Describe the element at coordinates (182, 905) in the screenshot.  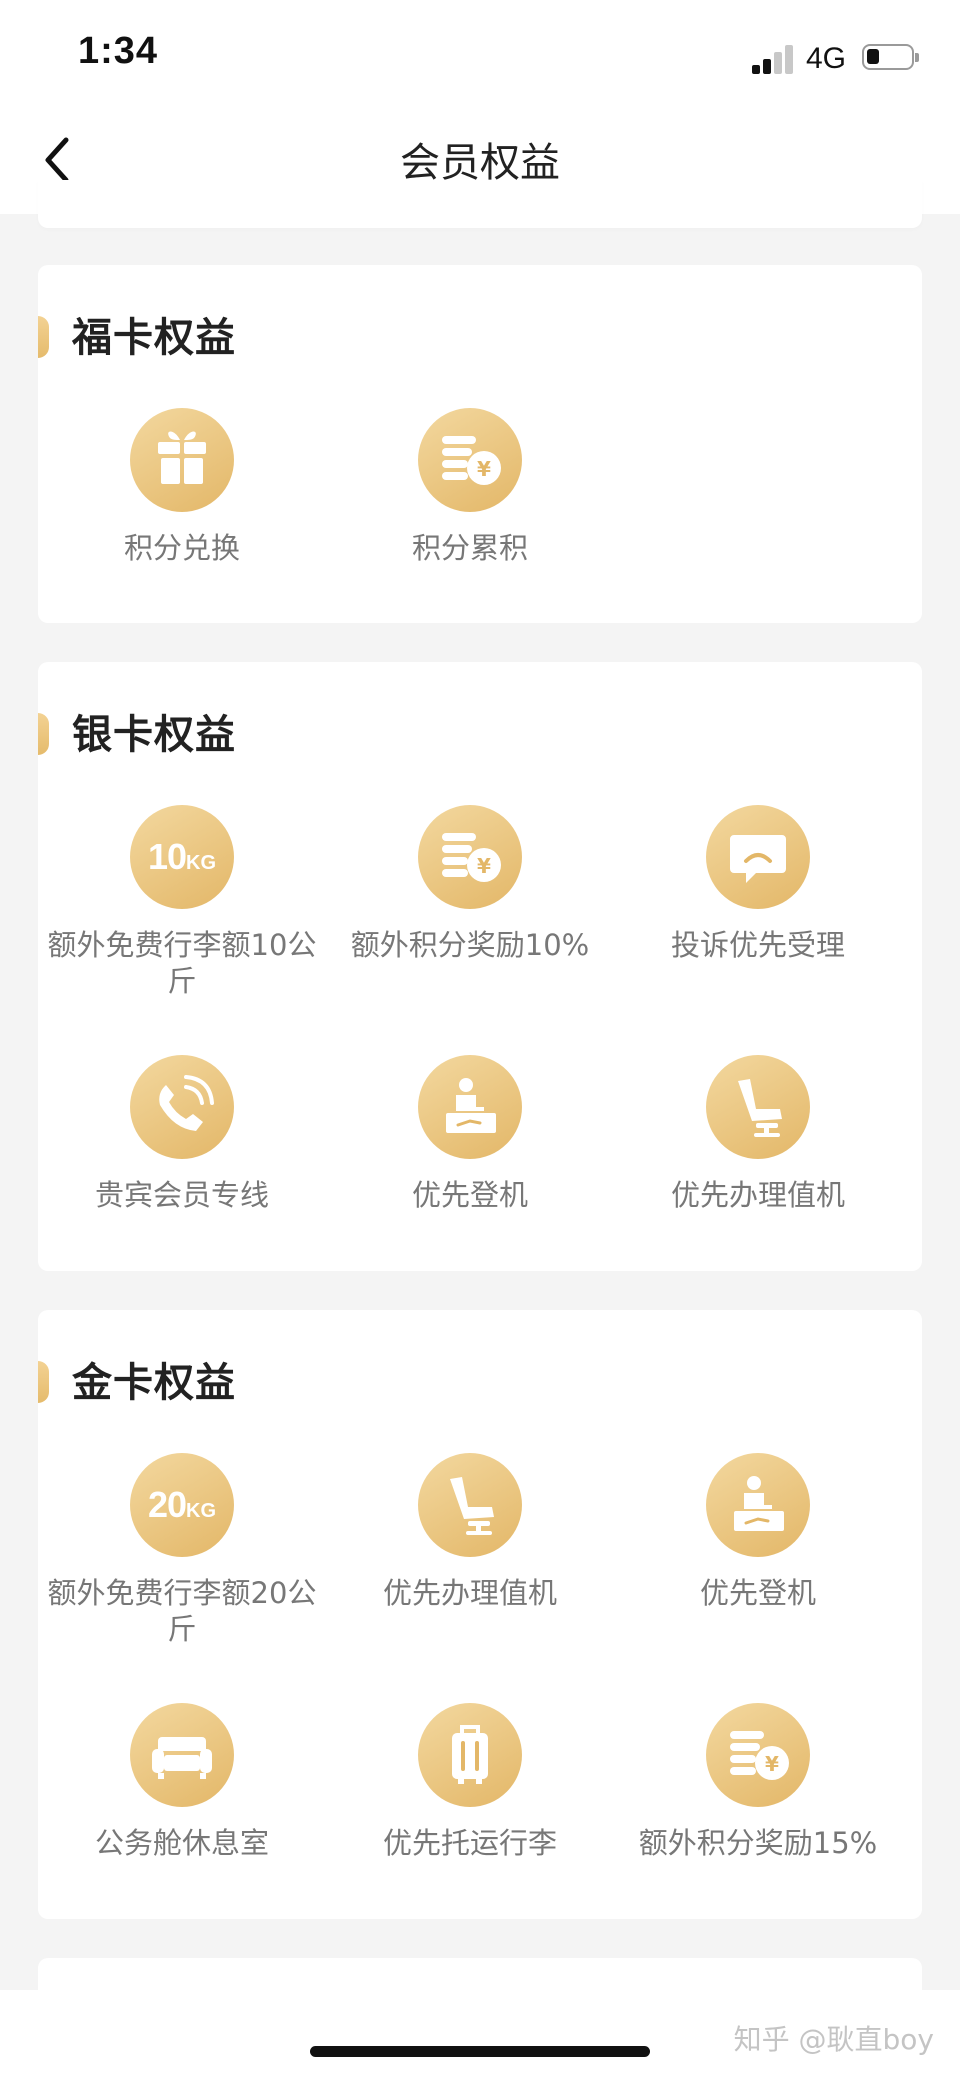
I see `benefit-item-baggage-10kg: 10KG 额外免费行李额10公斤` at that location.